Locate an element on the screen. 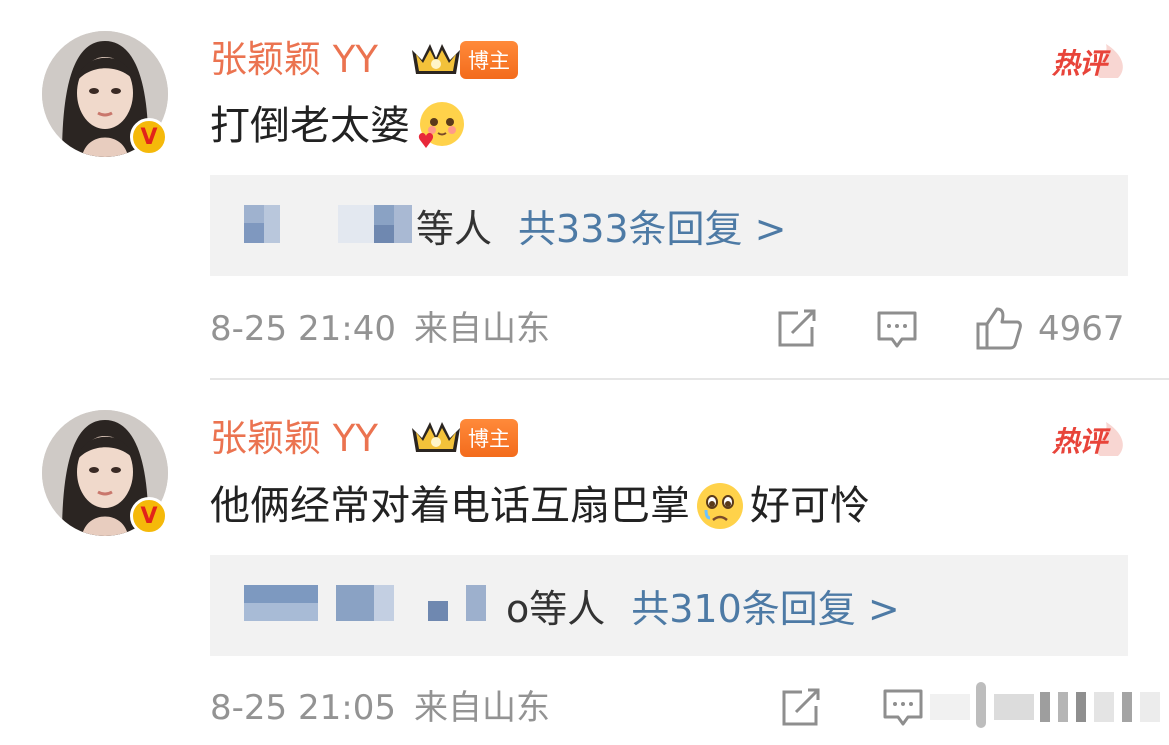 The height and width of the screenshot is (745, 1169). reply-who: o等人 is located at coordinates (556, 609).